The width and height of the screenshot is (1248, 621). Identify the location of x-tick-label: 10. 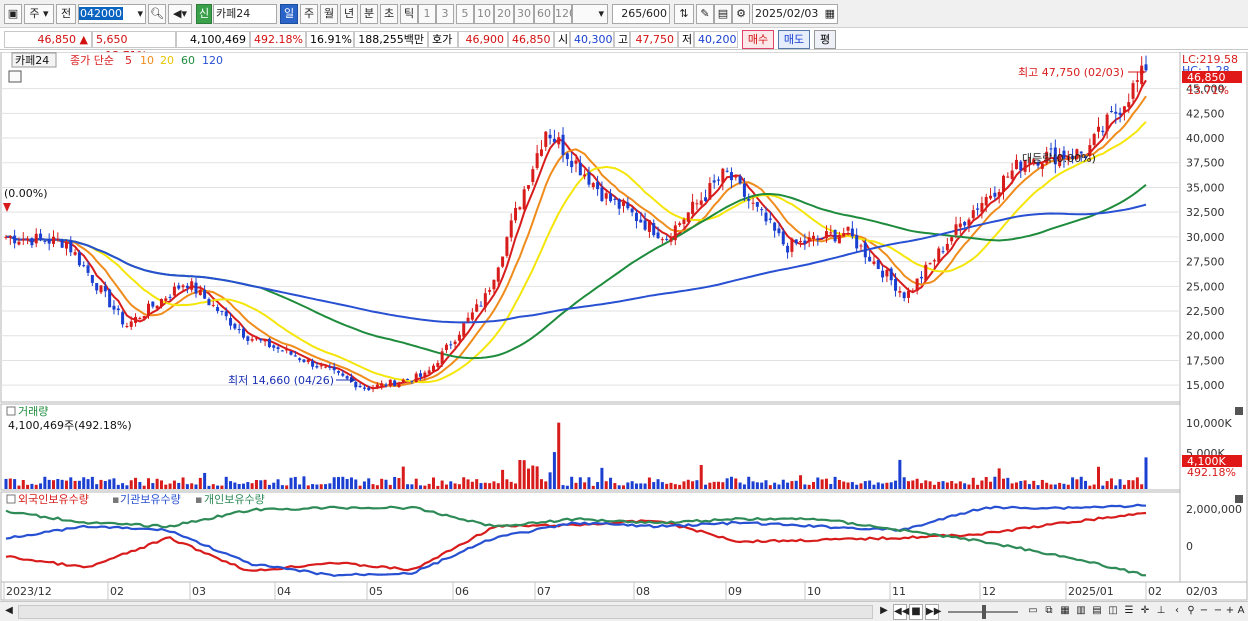
(814, 591).